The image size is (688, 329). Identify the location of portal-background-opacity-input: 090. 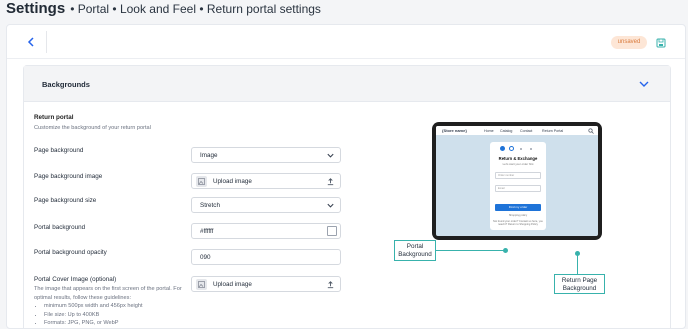
(266, 257).